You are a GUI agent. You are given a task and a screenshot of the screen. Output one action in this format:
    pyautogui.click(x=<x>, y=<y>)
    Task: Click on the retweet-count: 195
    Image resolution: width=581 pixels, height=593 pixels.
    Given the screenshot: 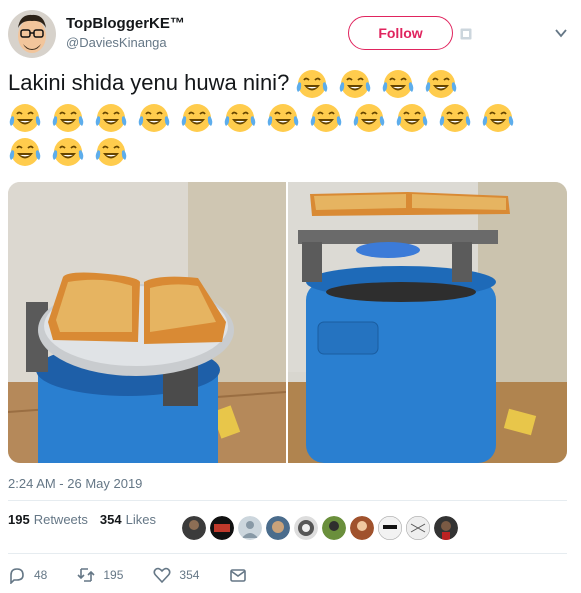 What is the action you would take?
    pyautogui.click(x=113, y=575)
    